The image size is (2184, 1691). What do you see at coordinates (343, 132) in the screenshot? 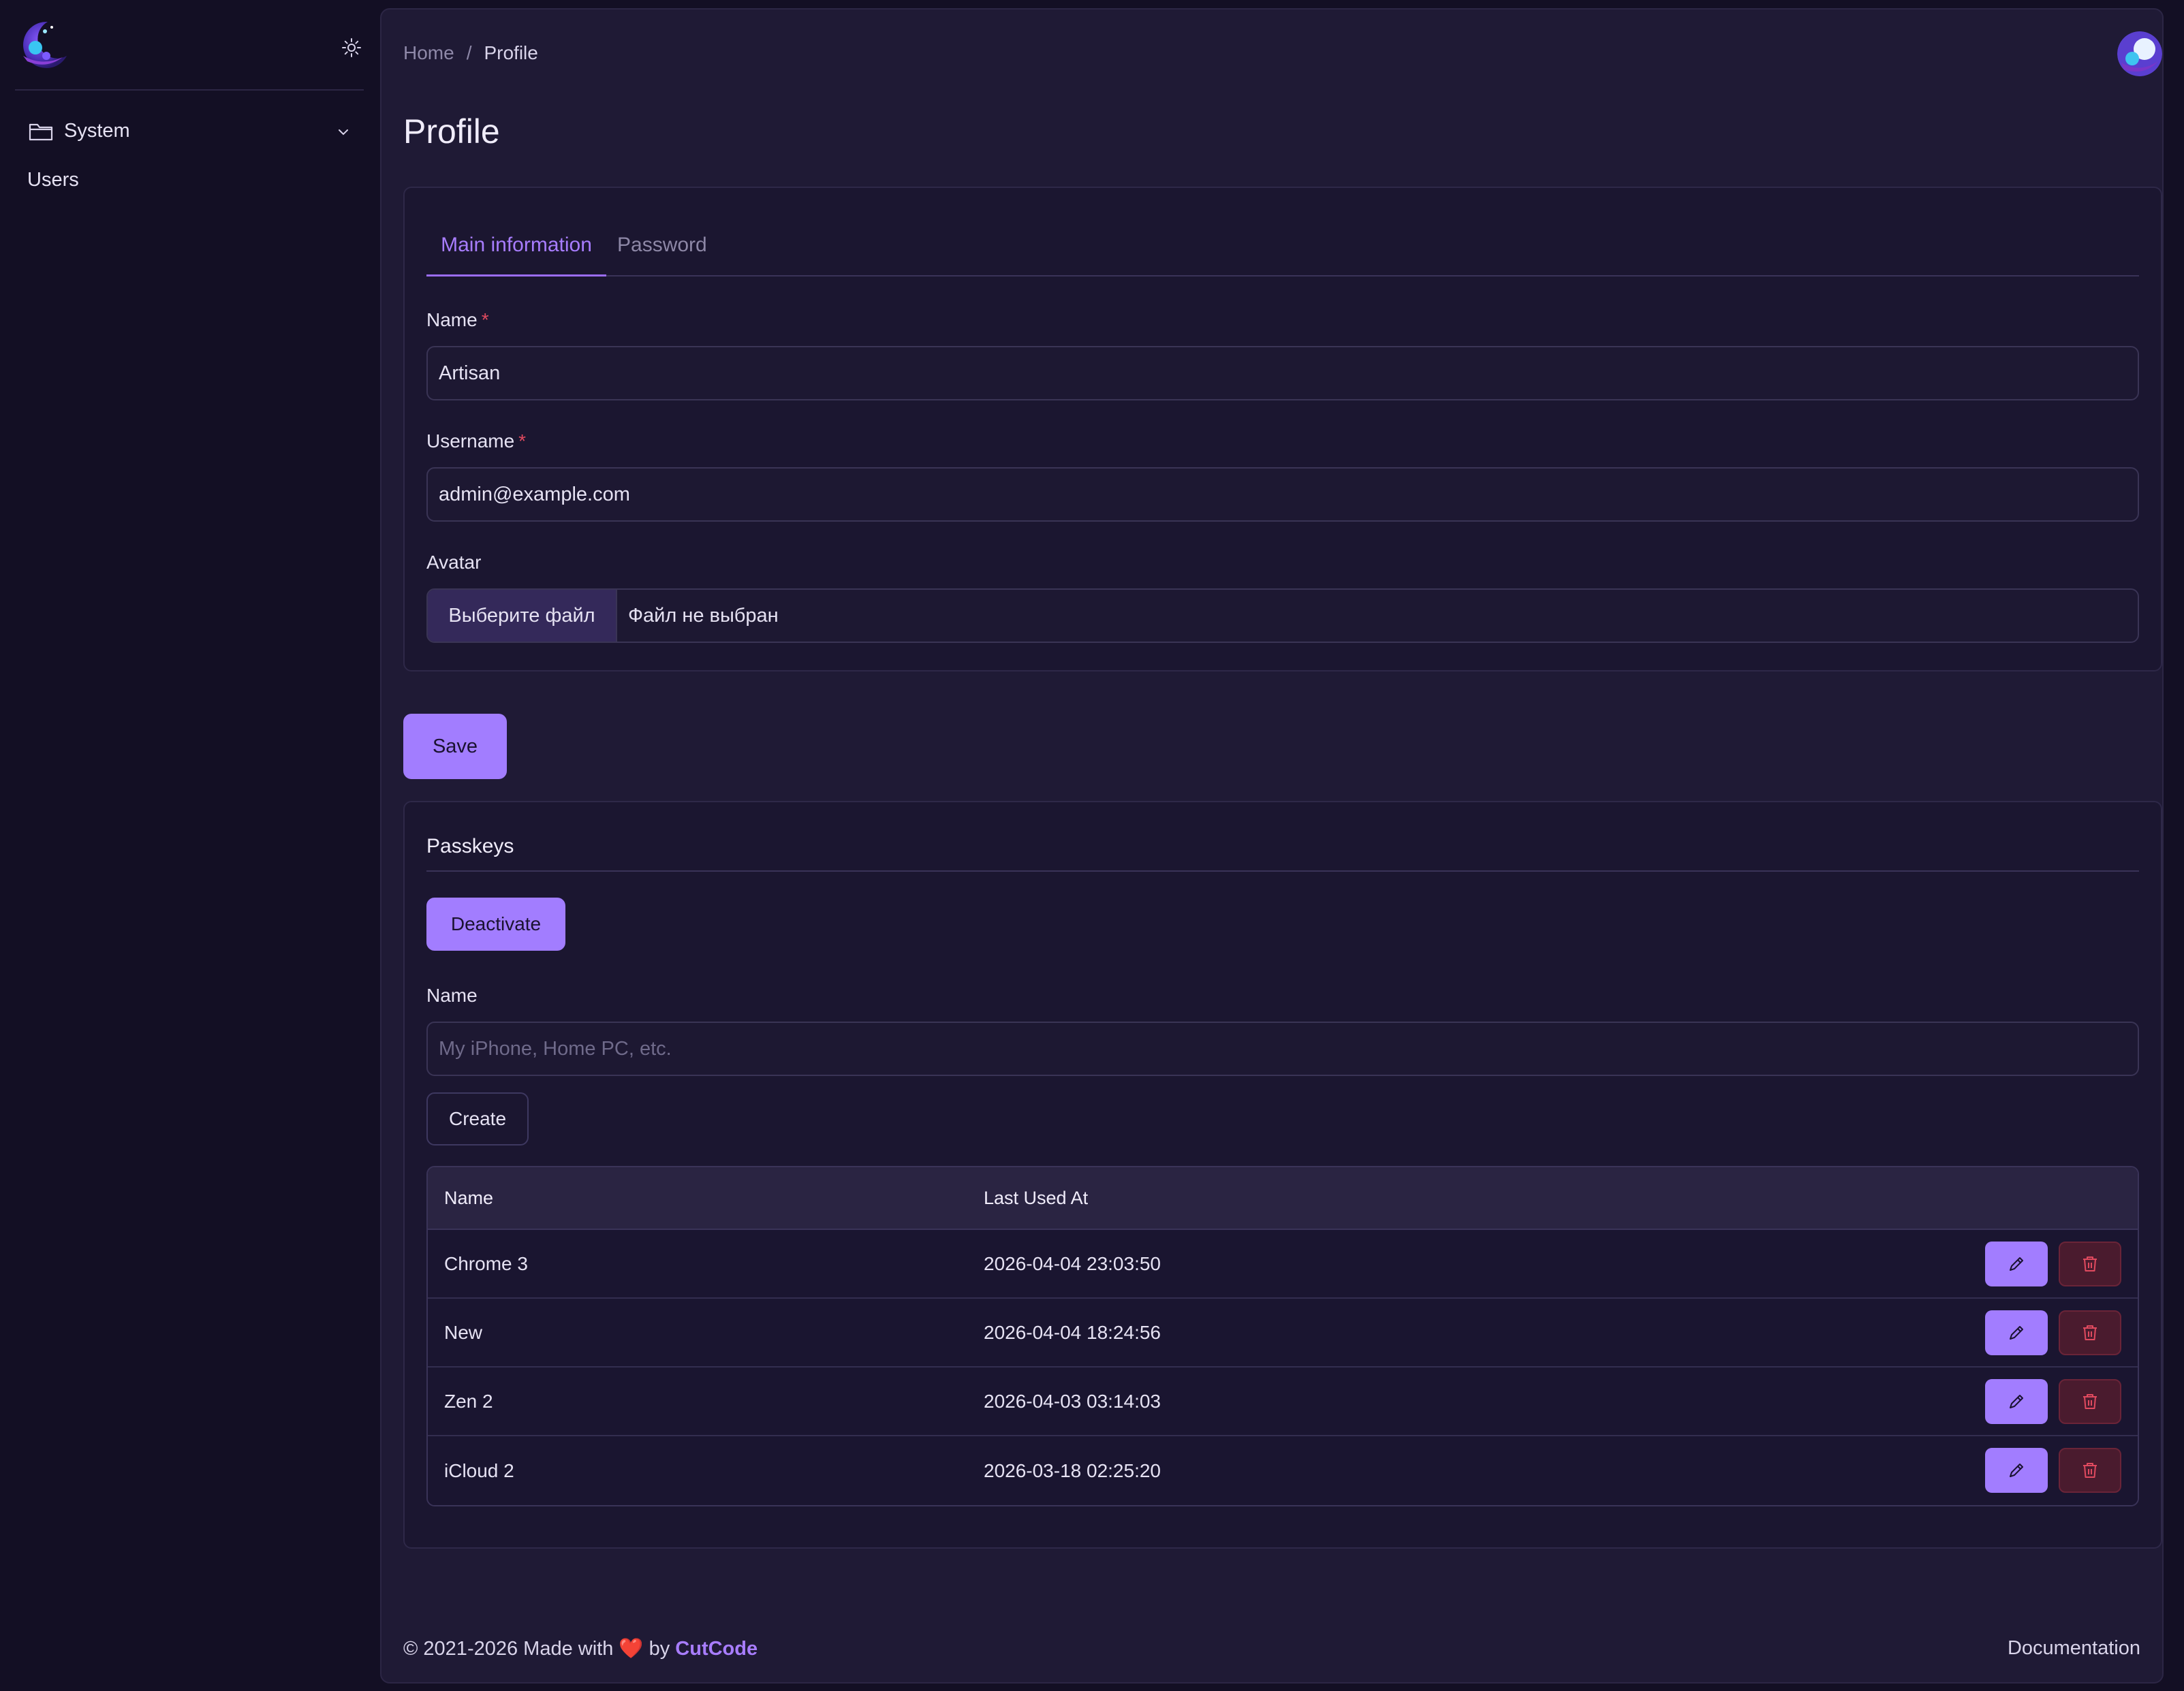
I see `chevron-down-icon` at bounding box center [343, 132].